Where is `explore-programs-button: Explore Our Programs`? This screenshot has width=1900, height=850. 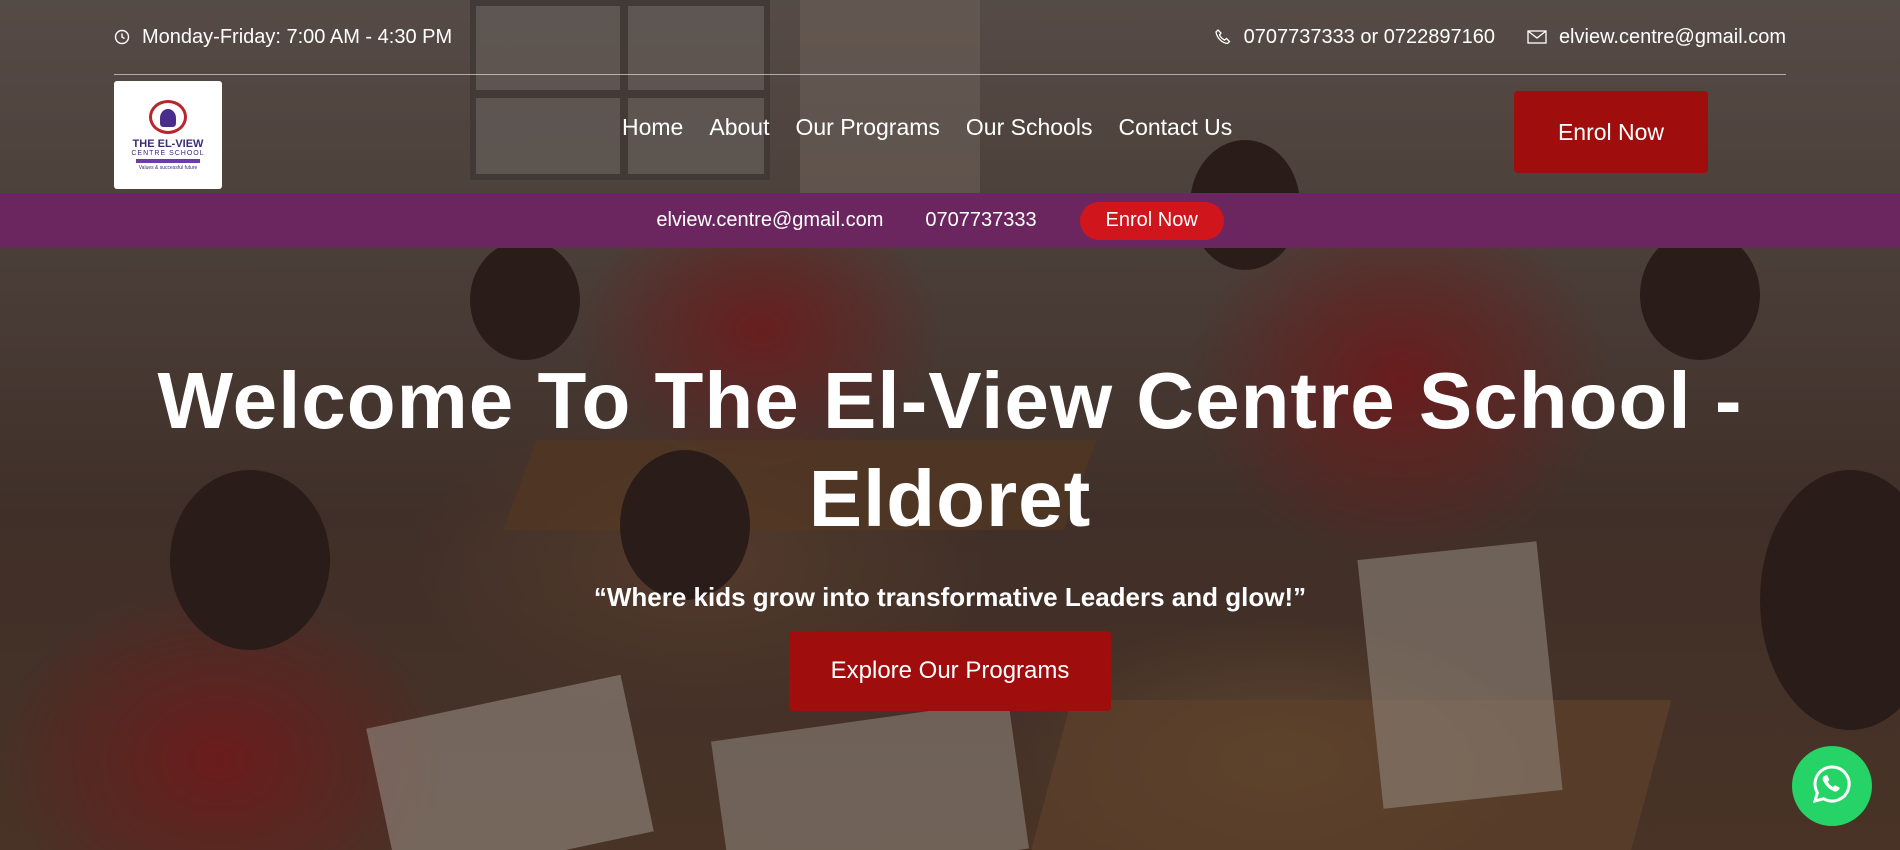
explore-programs-button: Explore Our Programs is located at coordinates (950, 671).